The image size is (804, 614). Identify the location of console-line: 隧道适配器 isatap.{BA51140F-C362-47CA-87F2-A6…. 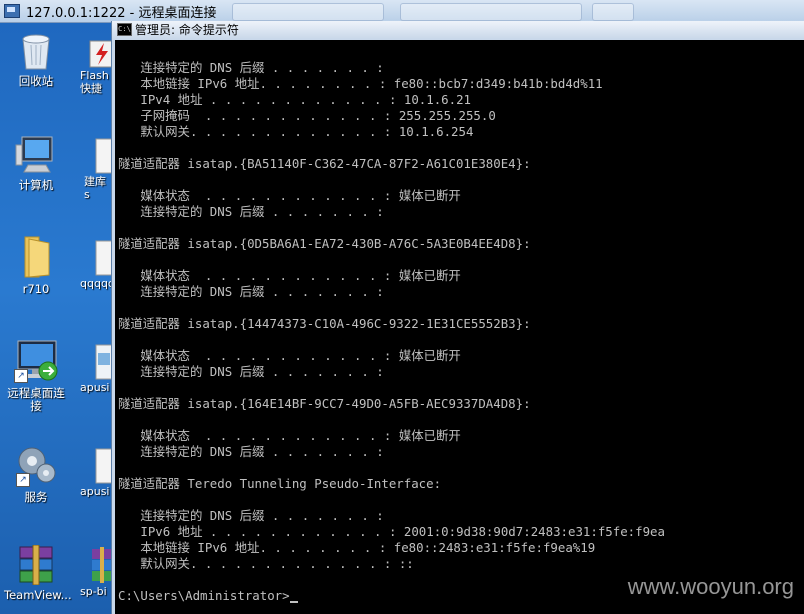
(324, 163).